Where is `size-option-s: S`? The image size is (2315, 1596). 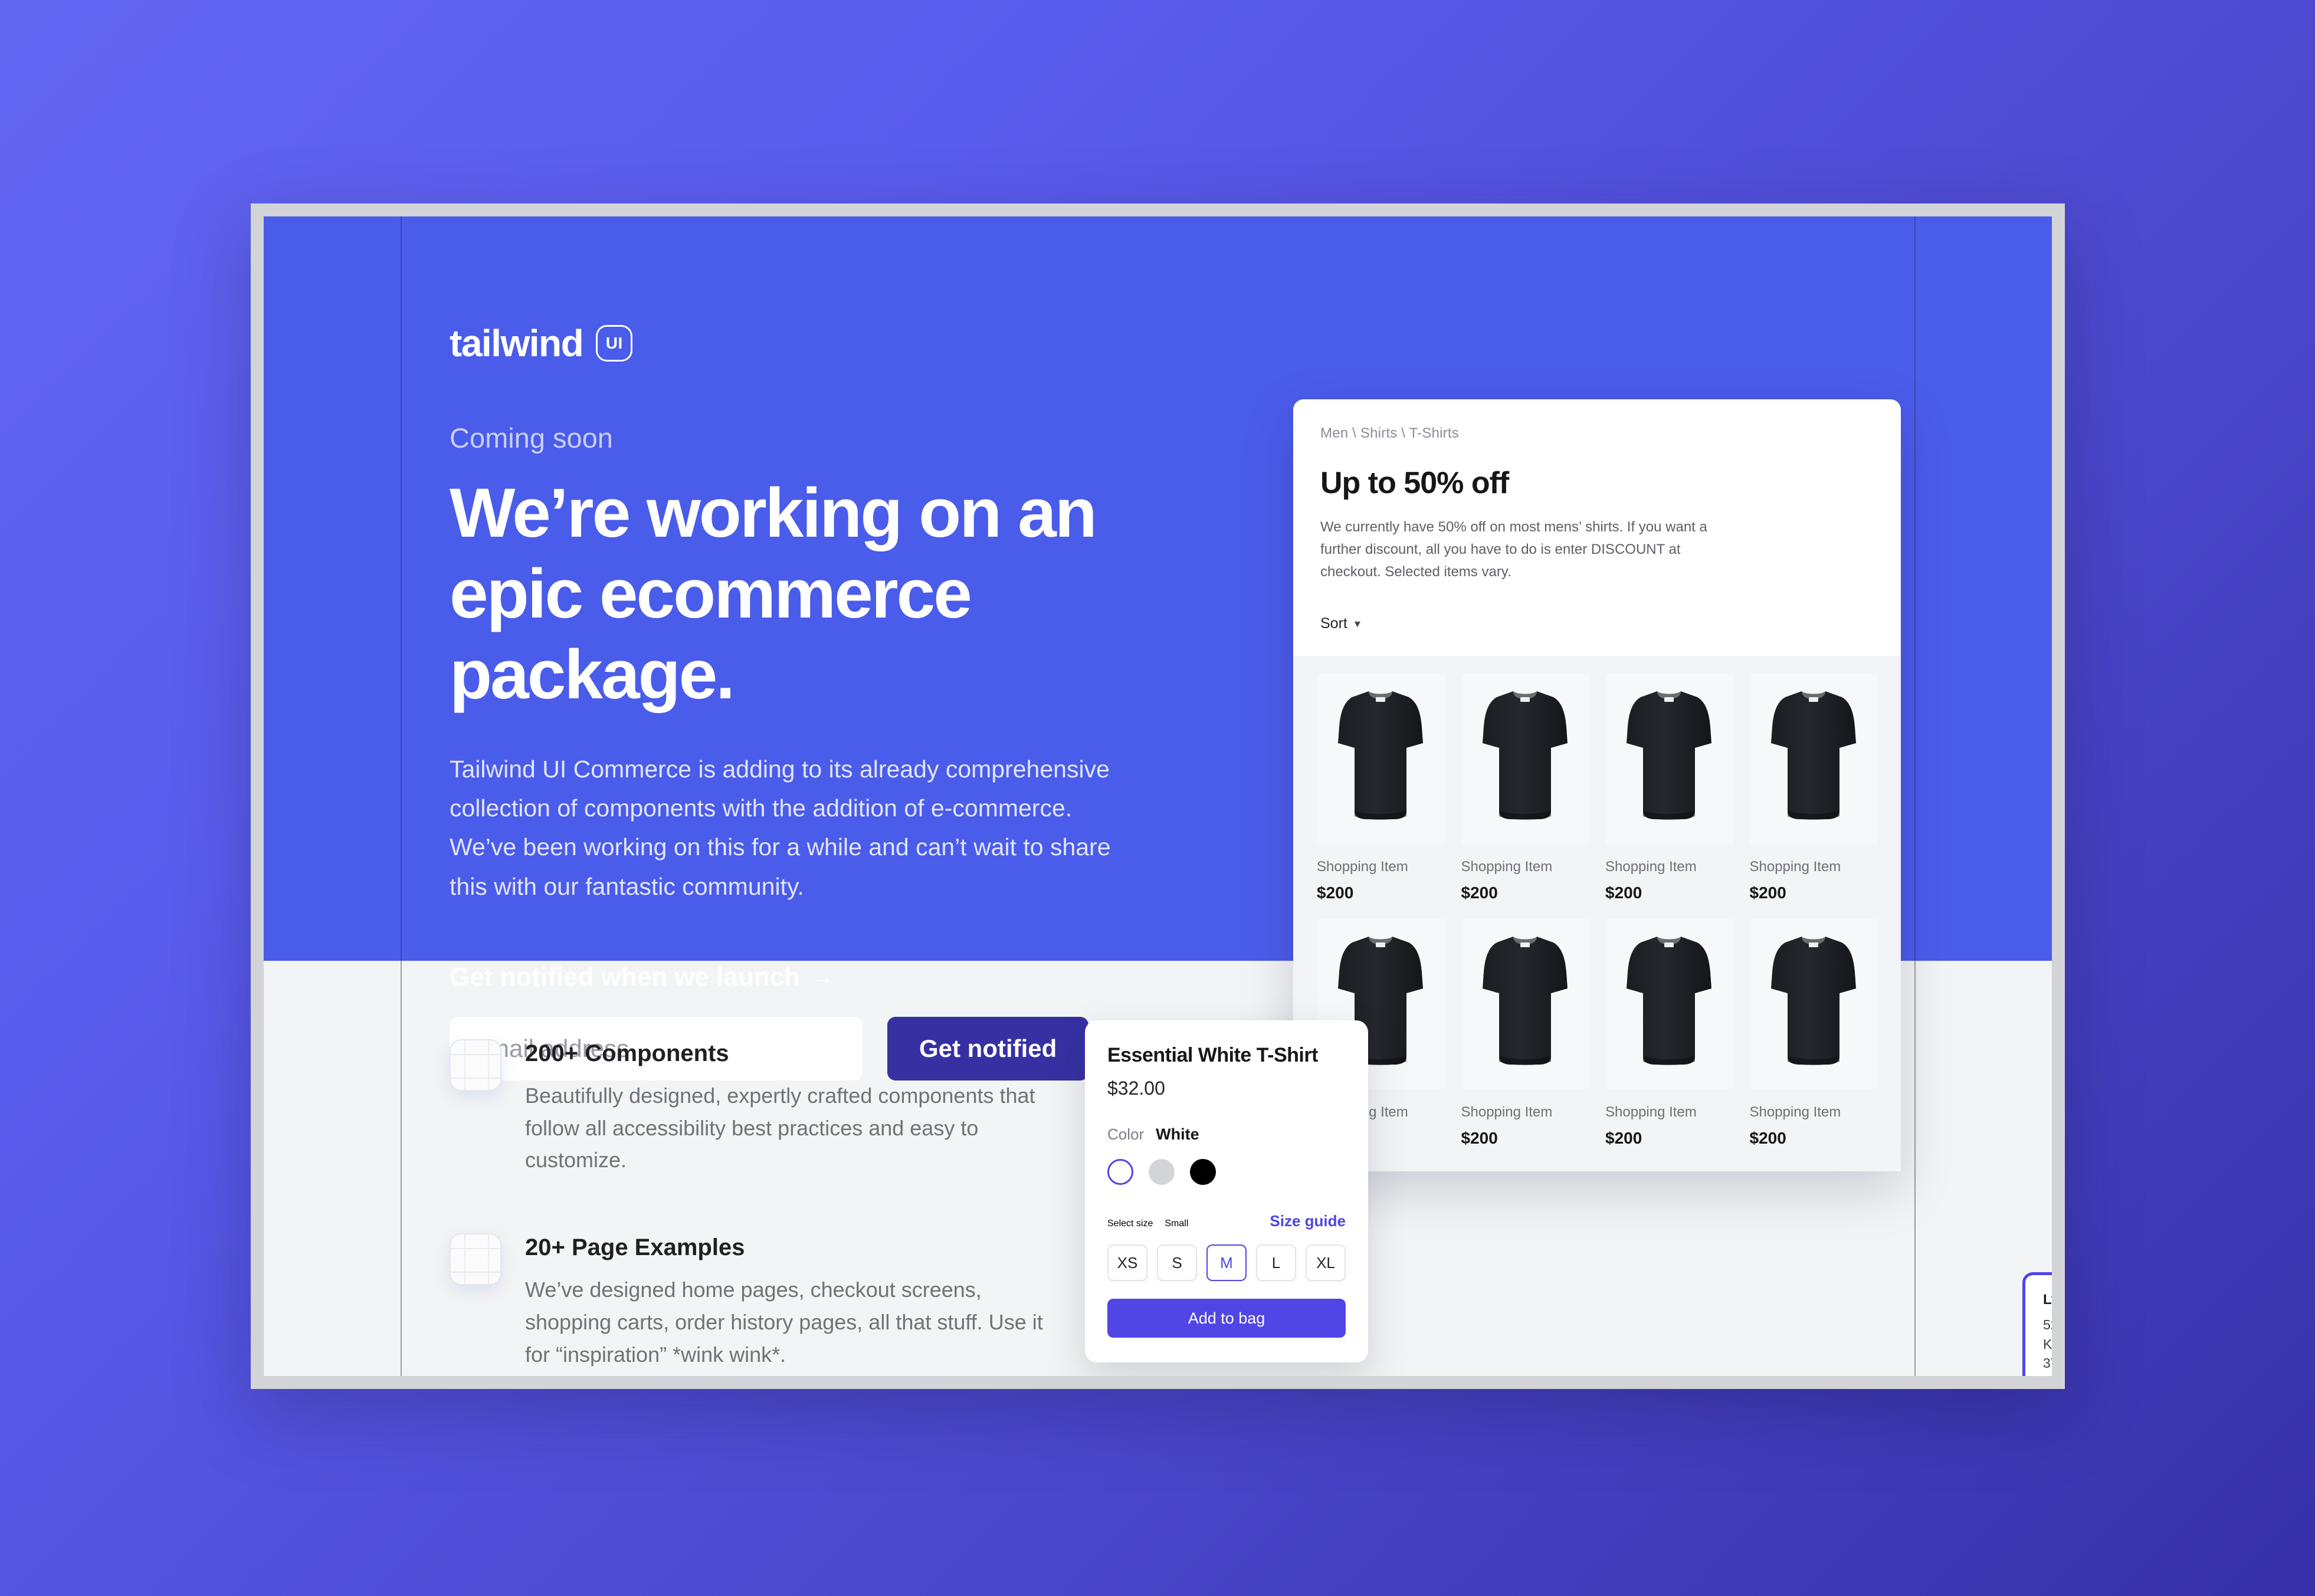
size-option-s: S is located at coordinates (1177, 1263).